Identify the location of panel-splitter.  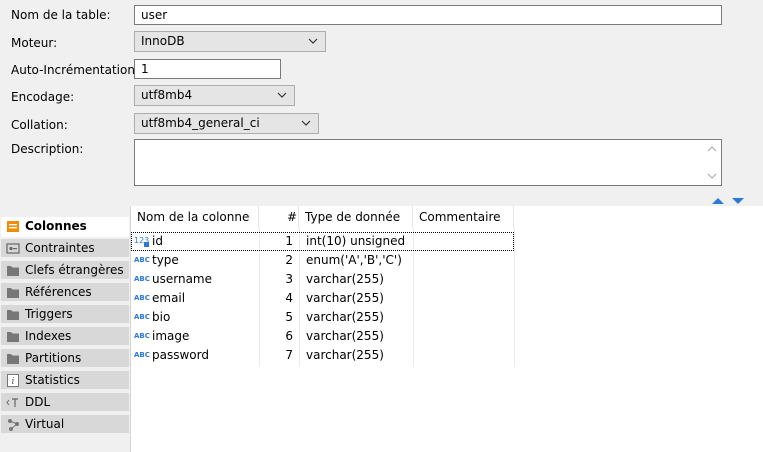
(381, 200).